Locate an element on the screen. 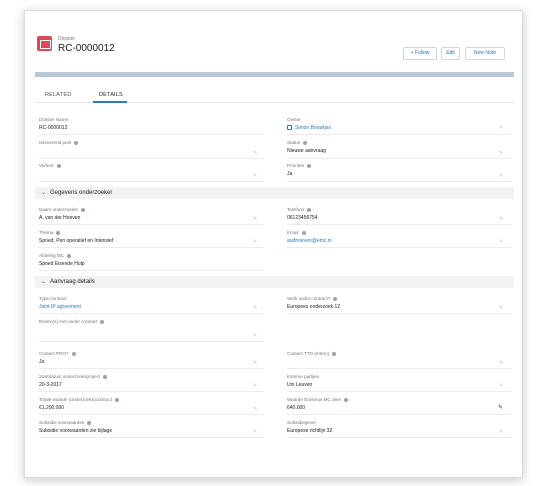 The width and height of the screenshot is (537, 486). record-title: RC-0000012 is located at coordinates (86, 48).